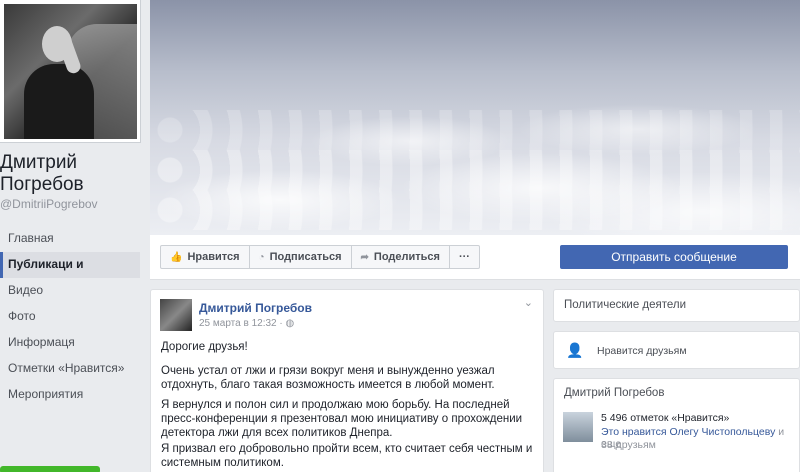 The height and width of the screenshot is (472, 800). What do you see at coordinates (70, 369) in the screenshot?
I see `nav-item-likes: Отметки «Нравится»` at bounding box center [70, 369].